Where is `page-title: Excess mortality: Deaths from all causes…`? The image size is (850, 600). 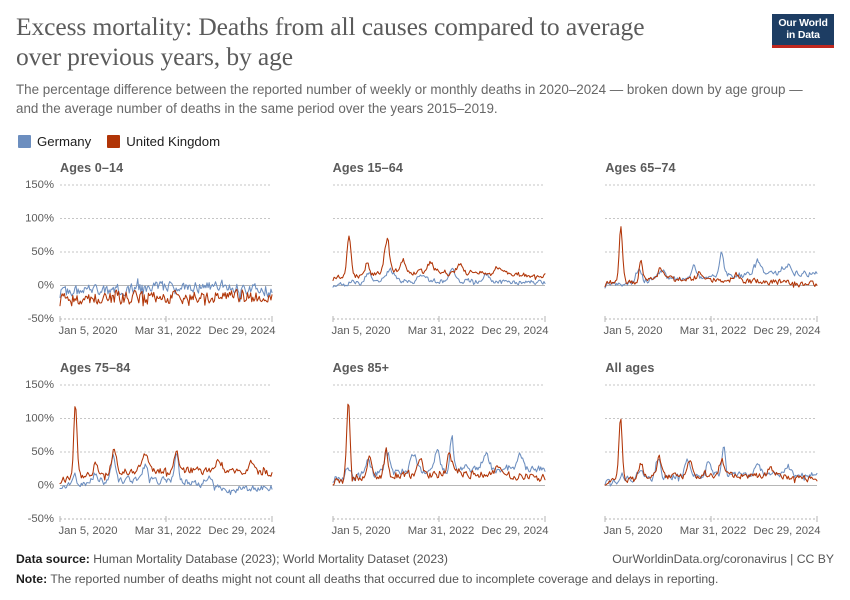 page-title: Excess mortality: Deaths from all causes… is located at coordinates (330, 42).